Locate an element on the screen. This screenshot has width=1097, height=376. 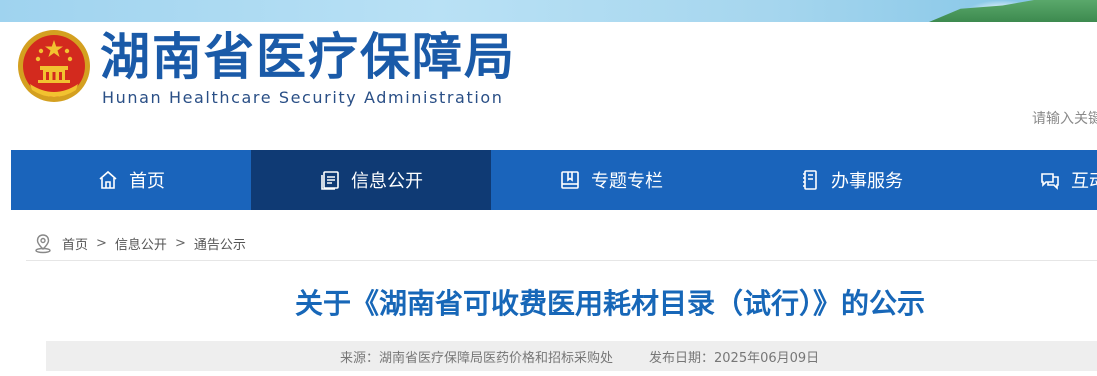
nav-item-services: 办事服务 is located at coordinates (851, 180).